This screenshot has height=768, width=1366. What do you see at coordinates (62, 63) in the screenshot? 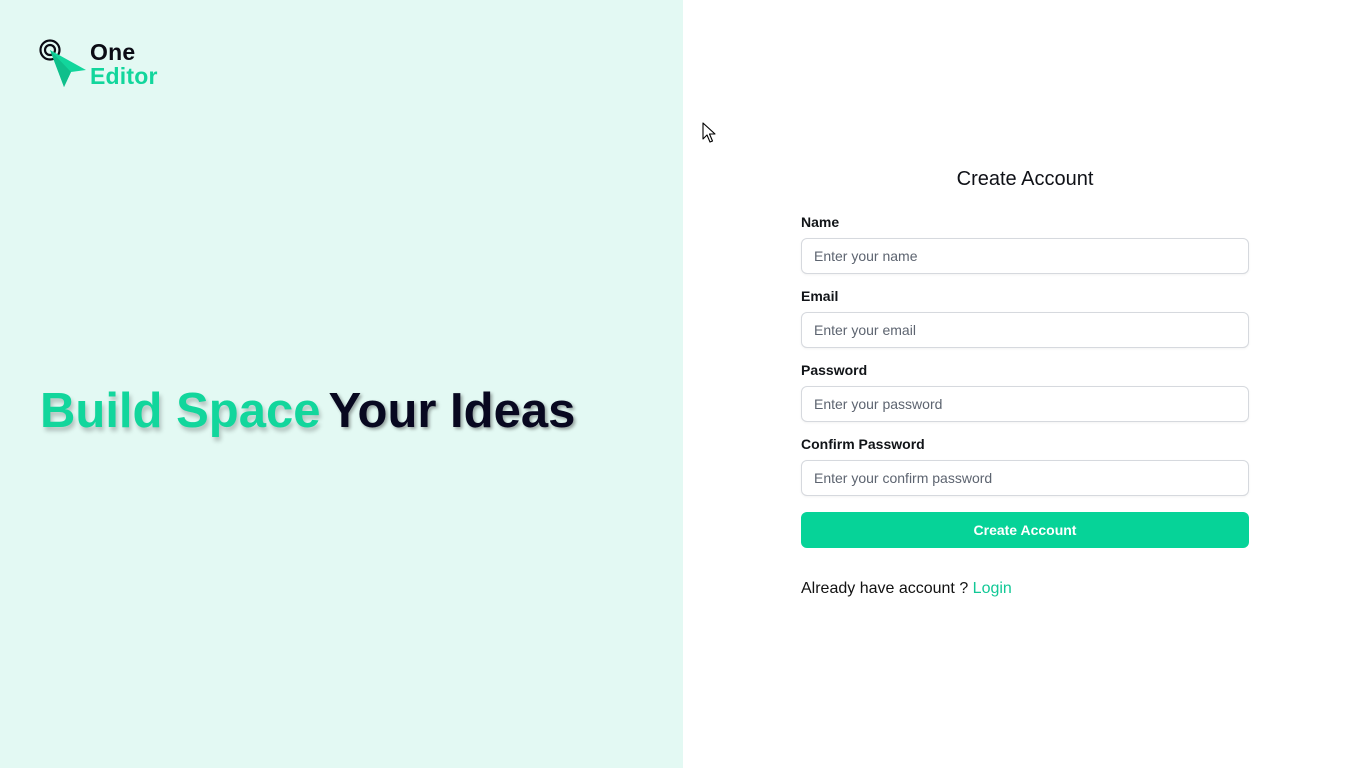
I see `cursor-target-icon` at bounding box center [62, 63].